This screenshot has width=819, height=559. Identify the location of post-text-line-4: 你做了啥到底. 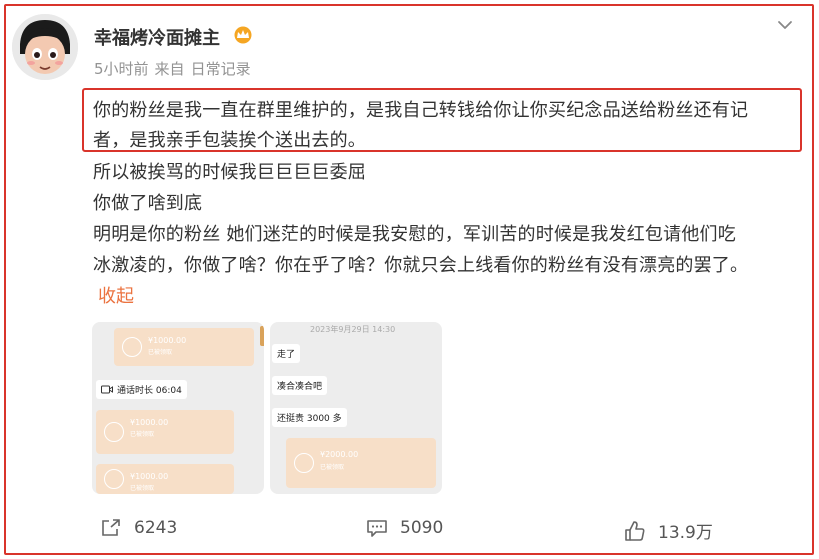
(148, 203).